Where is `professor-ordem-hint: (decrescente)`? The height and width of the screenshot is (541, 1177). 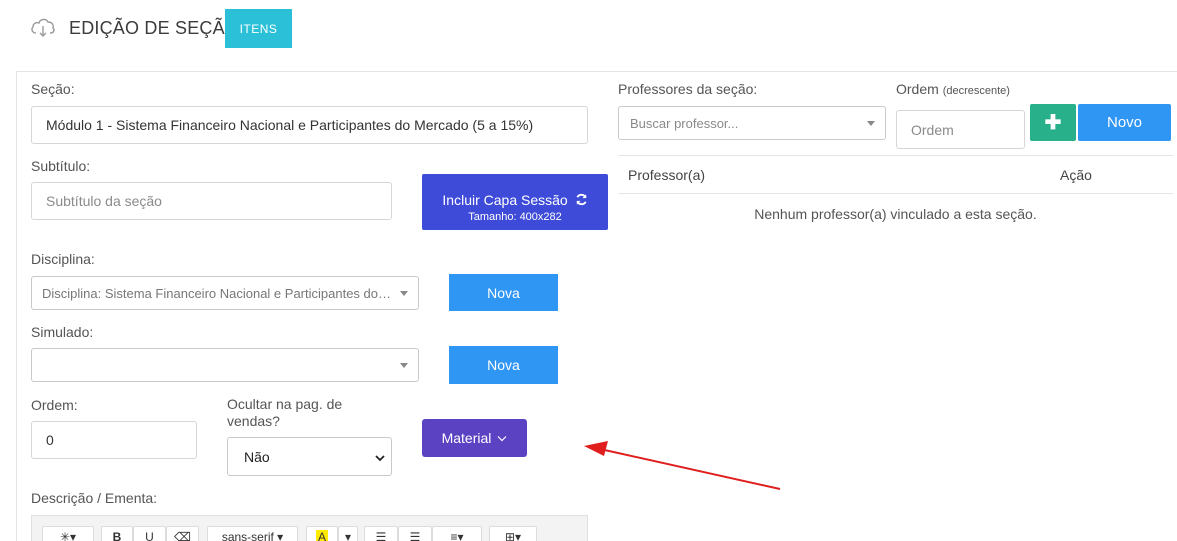
professor-ordem-hint: (decrescente) is located at coordinates (976, 91).